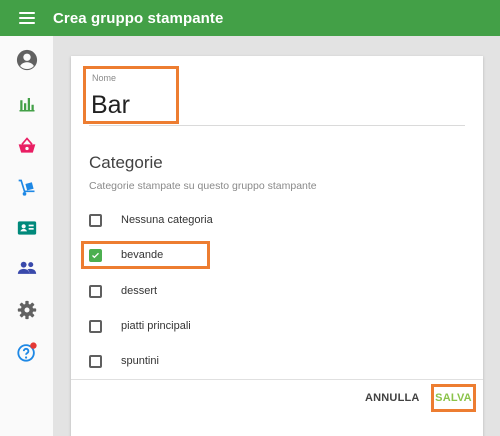 The width and height of the screenshot is (500, 436). I want to click on category-row-nessuna-categoria: Nessuna categoria, so click(151, 220).